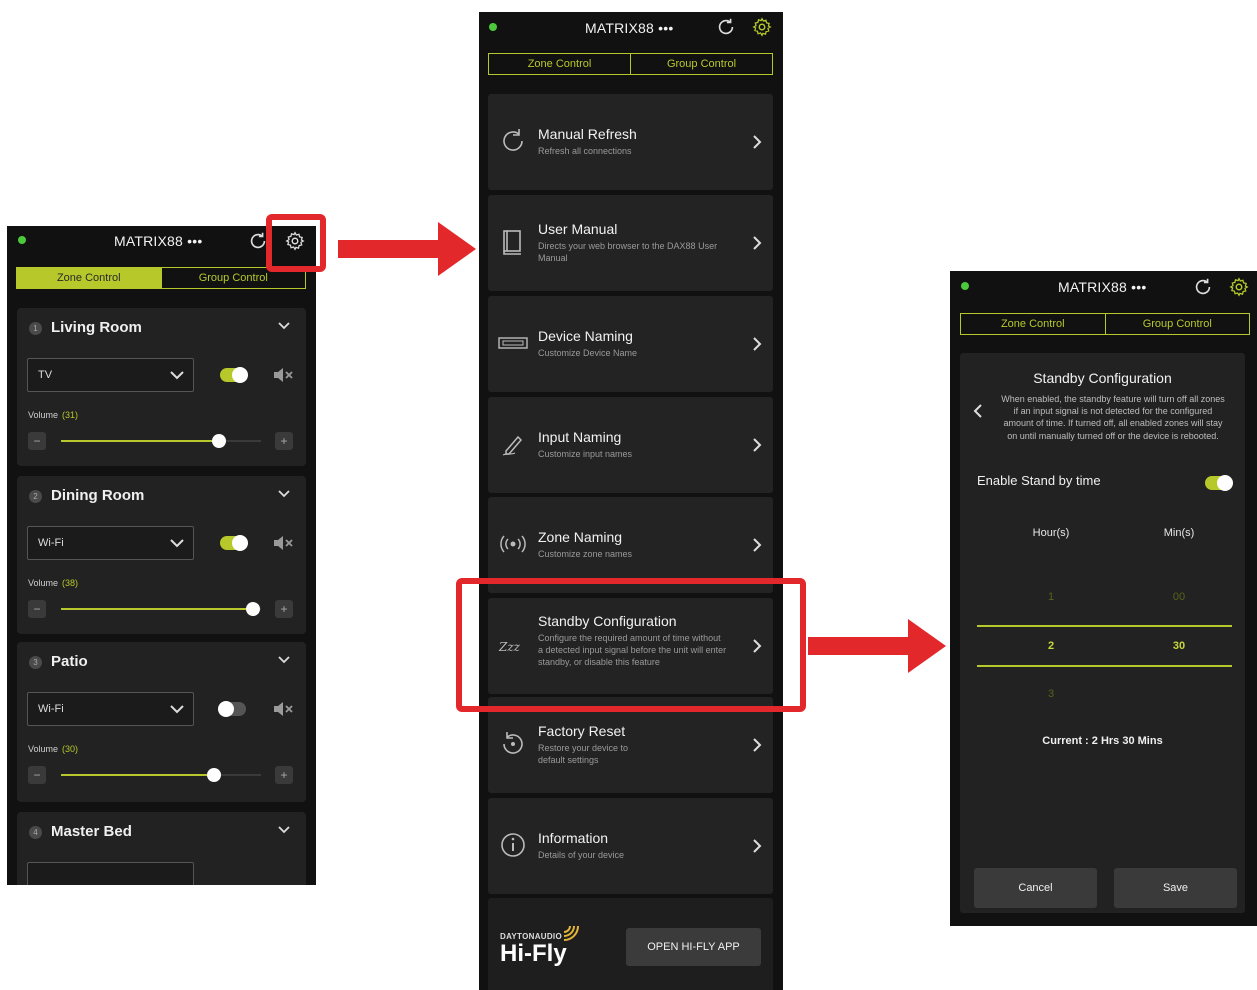 This screenshot has width=1257, height=990. What do you see at coordinates (35, 496) in the screenshot?
I see `zone-number-badge: 2` at bounding box center [35, 496].